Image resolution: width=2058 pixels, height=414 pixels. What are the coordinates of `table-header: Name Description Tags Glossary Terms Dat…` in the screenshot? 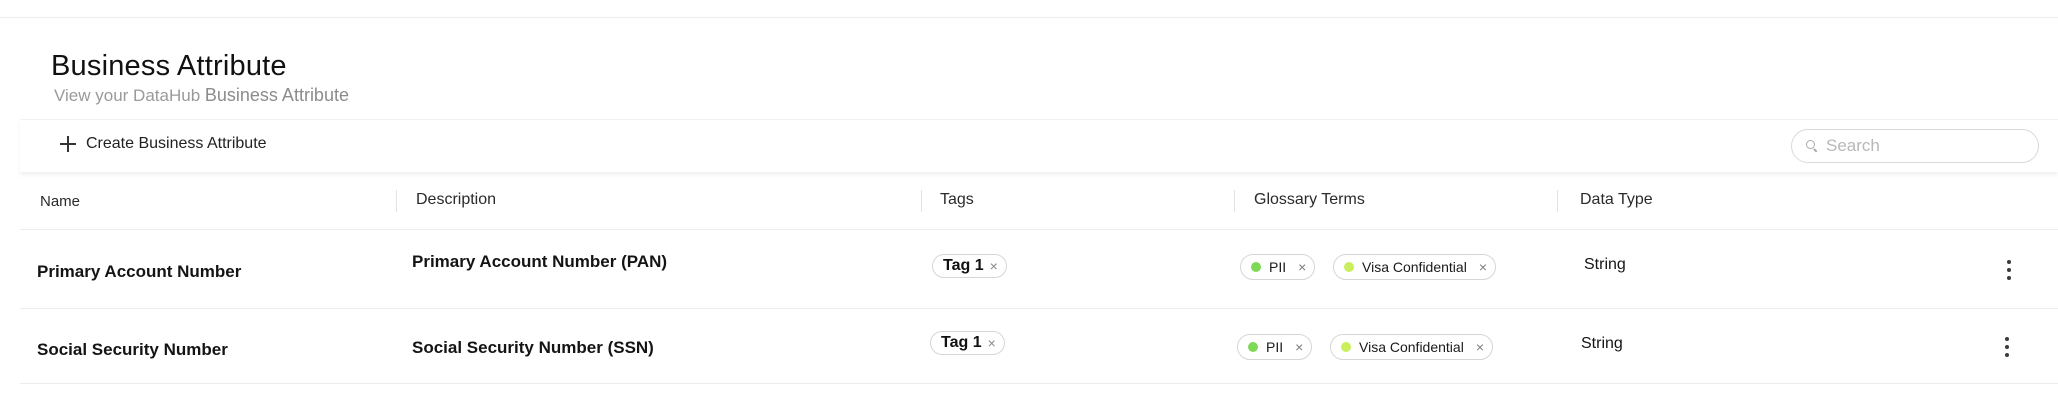 It's located at (1039, 200).